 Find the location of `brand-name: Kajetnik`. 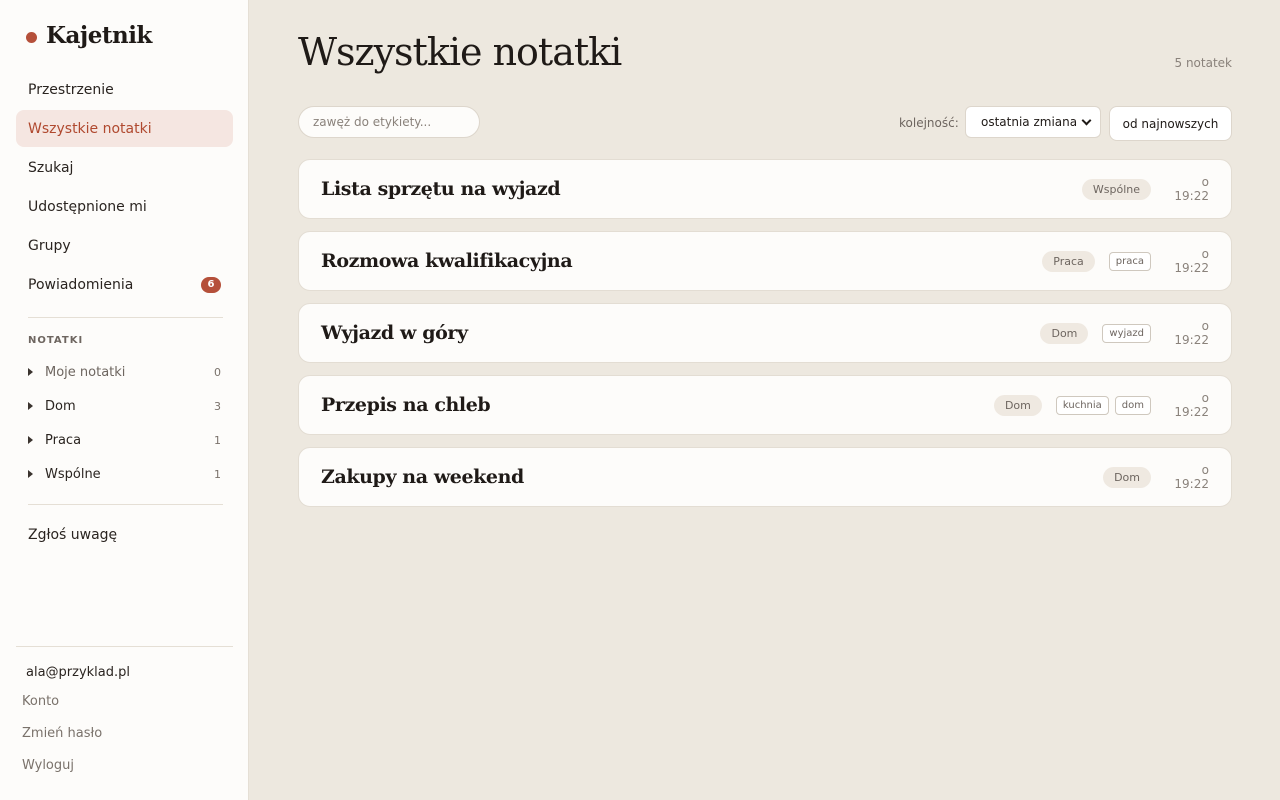

brand-name: Kajetnik is located at coordinates (99, 35).